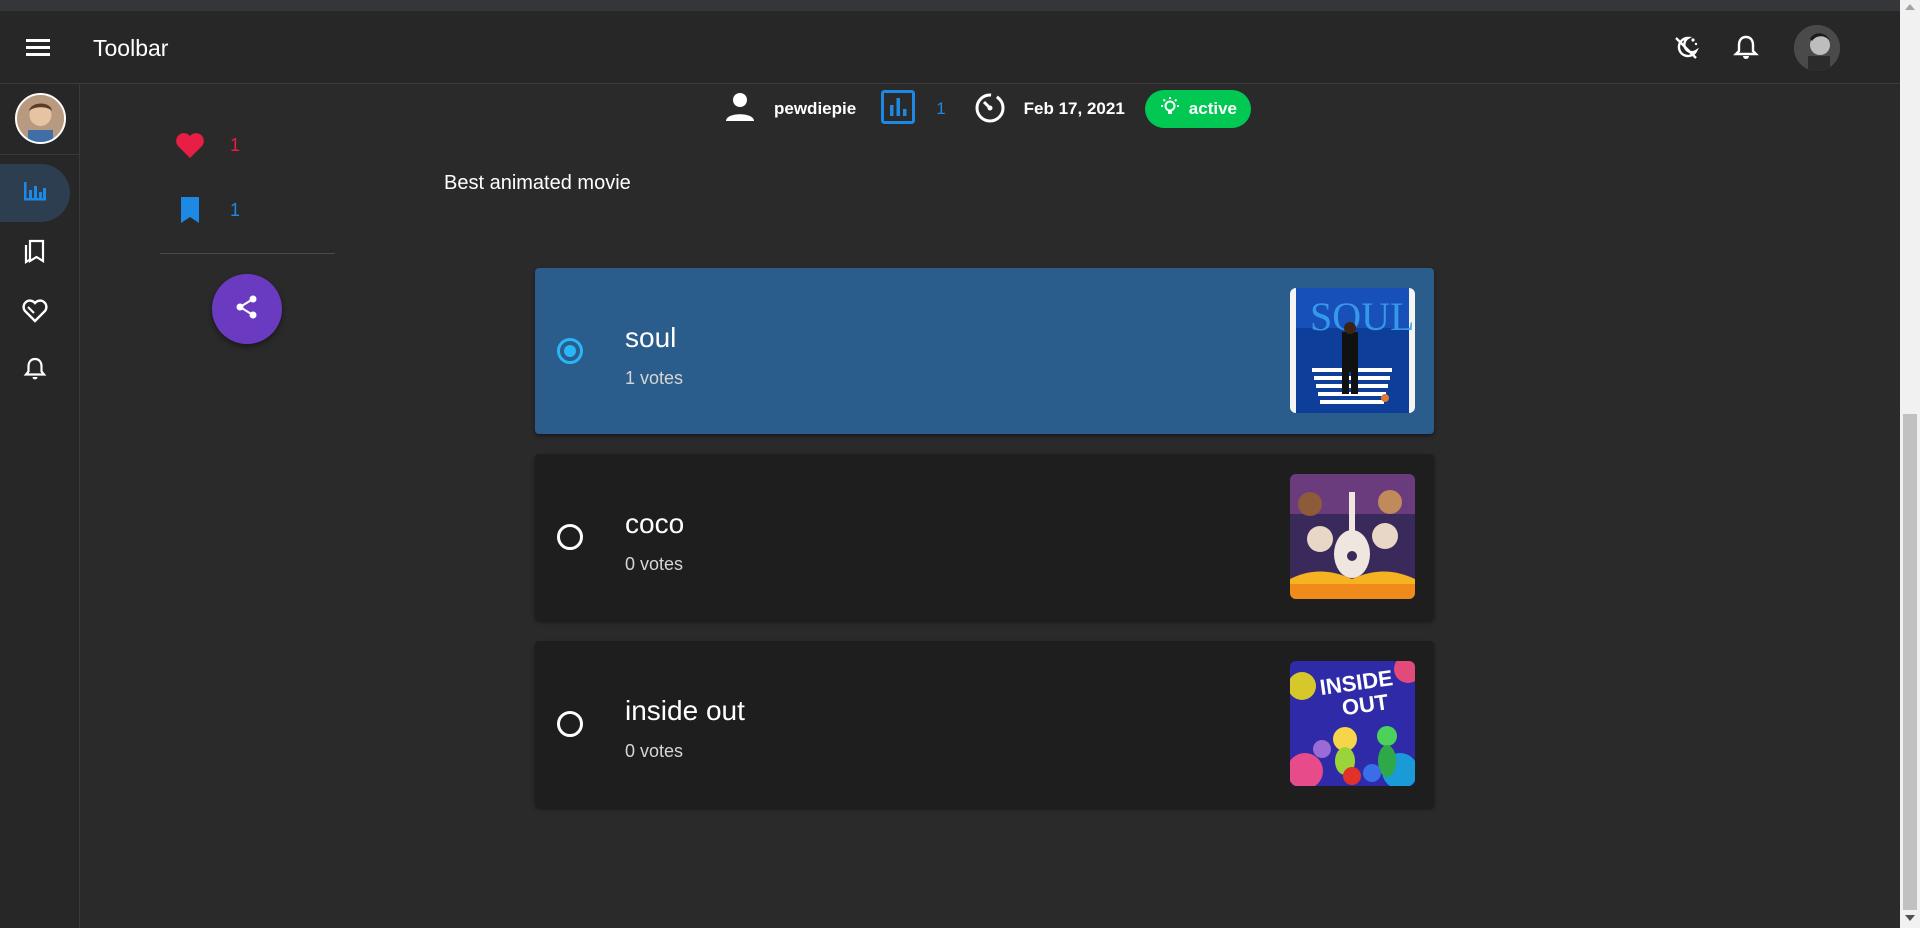 This screenshot has width=1920, height=928. I want to click on coco-poster-image, so click(1352, 536).